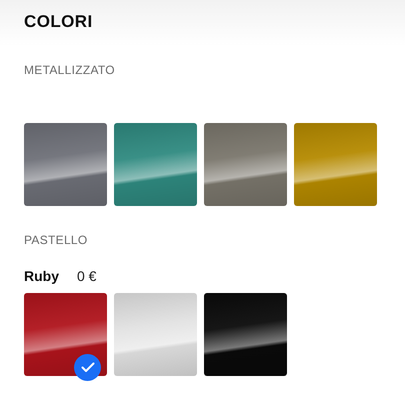 This screenshot has height=401, width=405. What do you see at coordinates (41, 276) in the screenshot?
I see `color-name: Ruby` at bounding box center [41, 276].